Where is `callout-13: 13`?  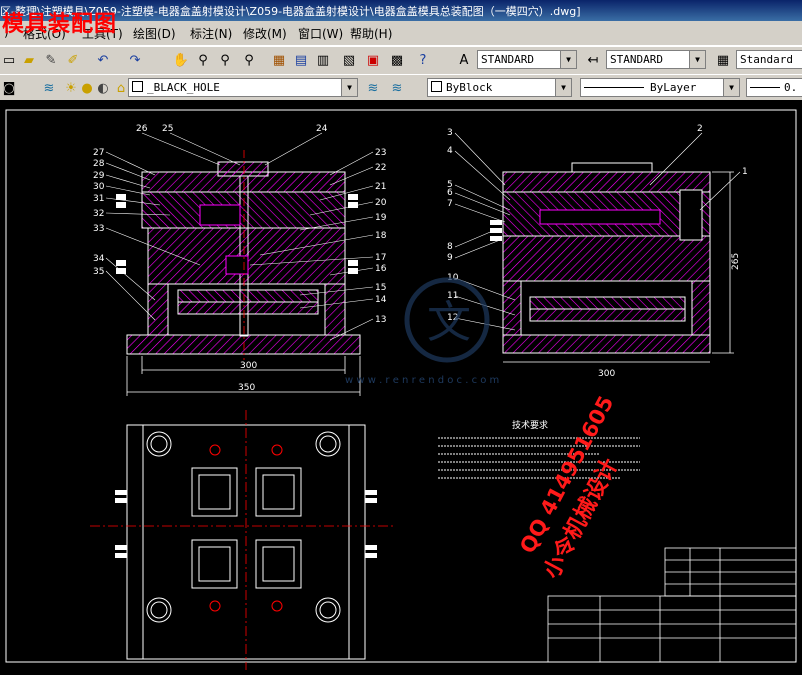 callout-13: 13 is located at coordinates (380, 320).